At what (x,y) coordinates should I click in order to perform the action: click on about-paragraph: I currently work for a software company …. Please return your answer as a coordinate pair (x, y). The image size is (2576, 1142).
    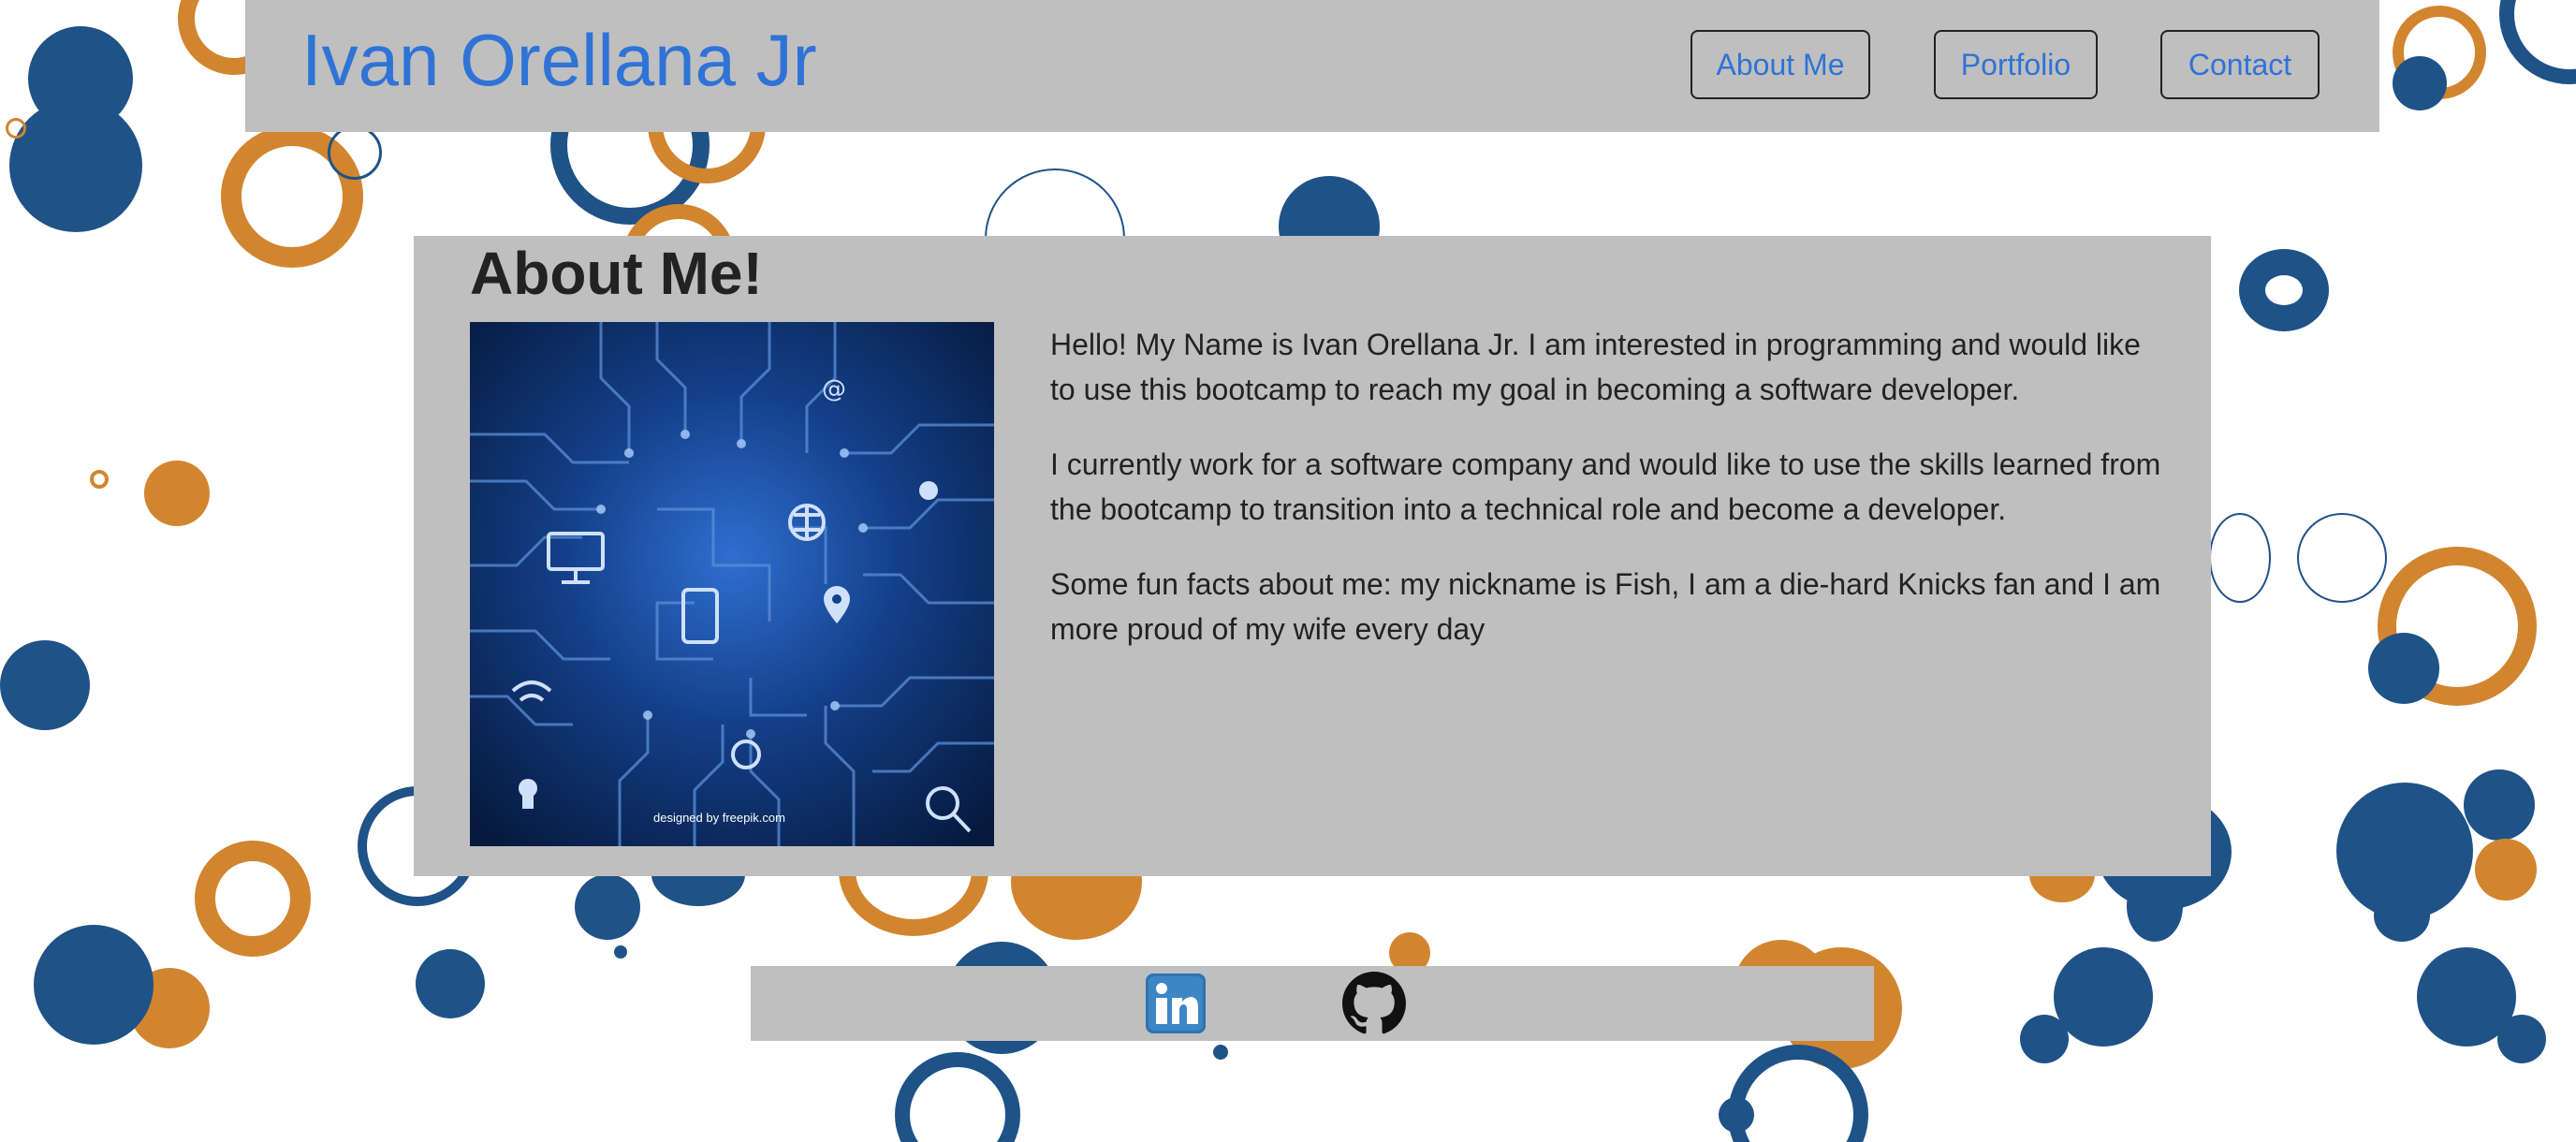
    Looking at the image, I should click on (1605, 486).